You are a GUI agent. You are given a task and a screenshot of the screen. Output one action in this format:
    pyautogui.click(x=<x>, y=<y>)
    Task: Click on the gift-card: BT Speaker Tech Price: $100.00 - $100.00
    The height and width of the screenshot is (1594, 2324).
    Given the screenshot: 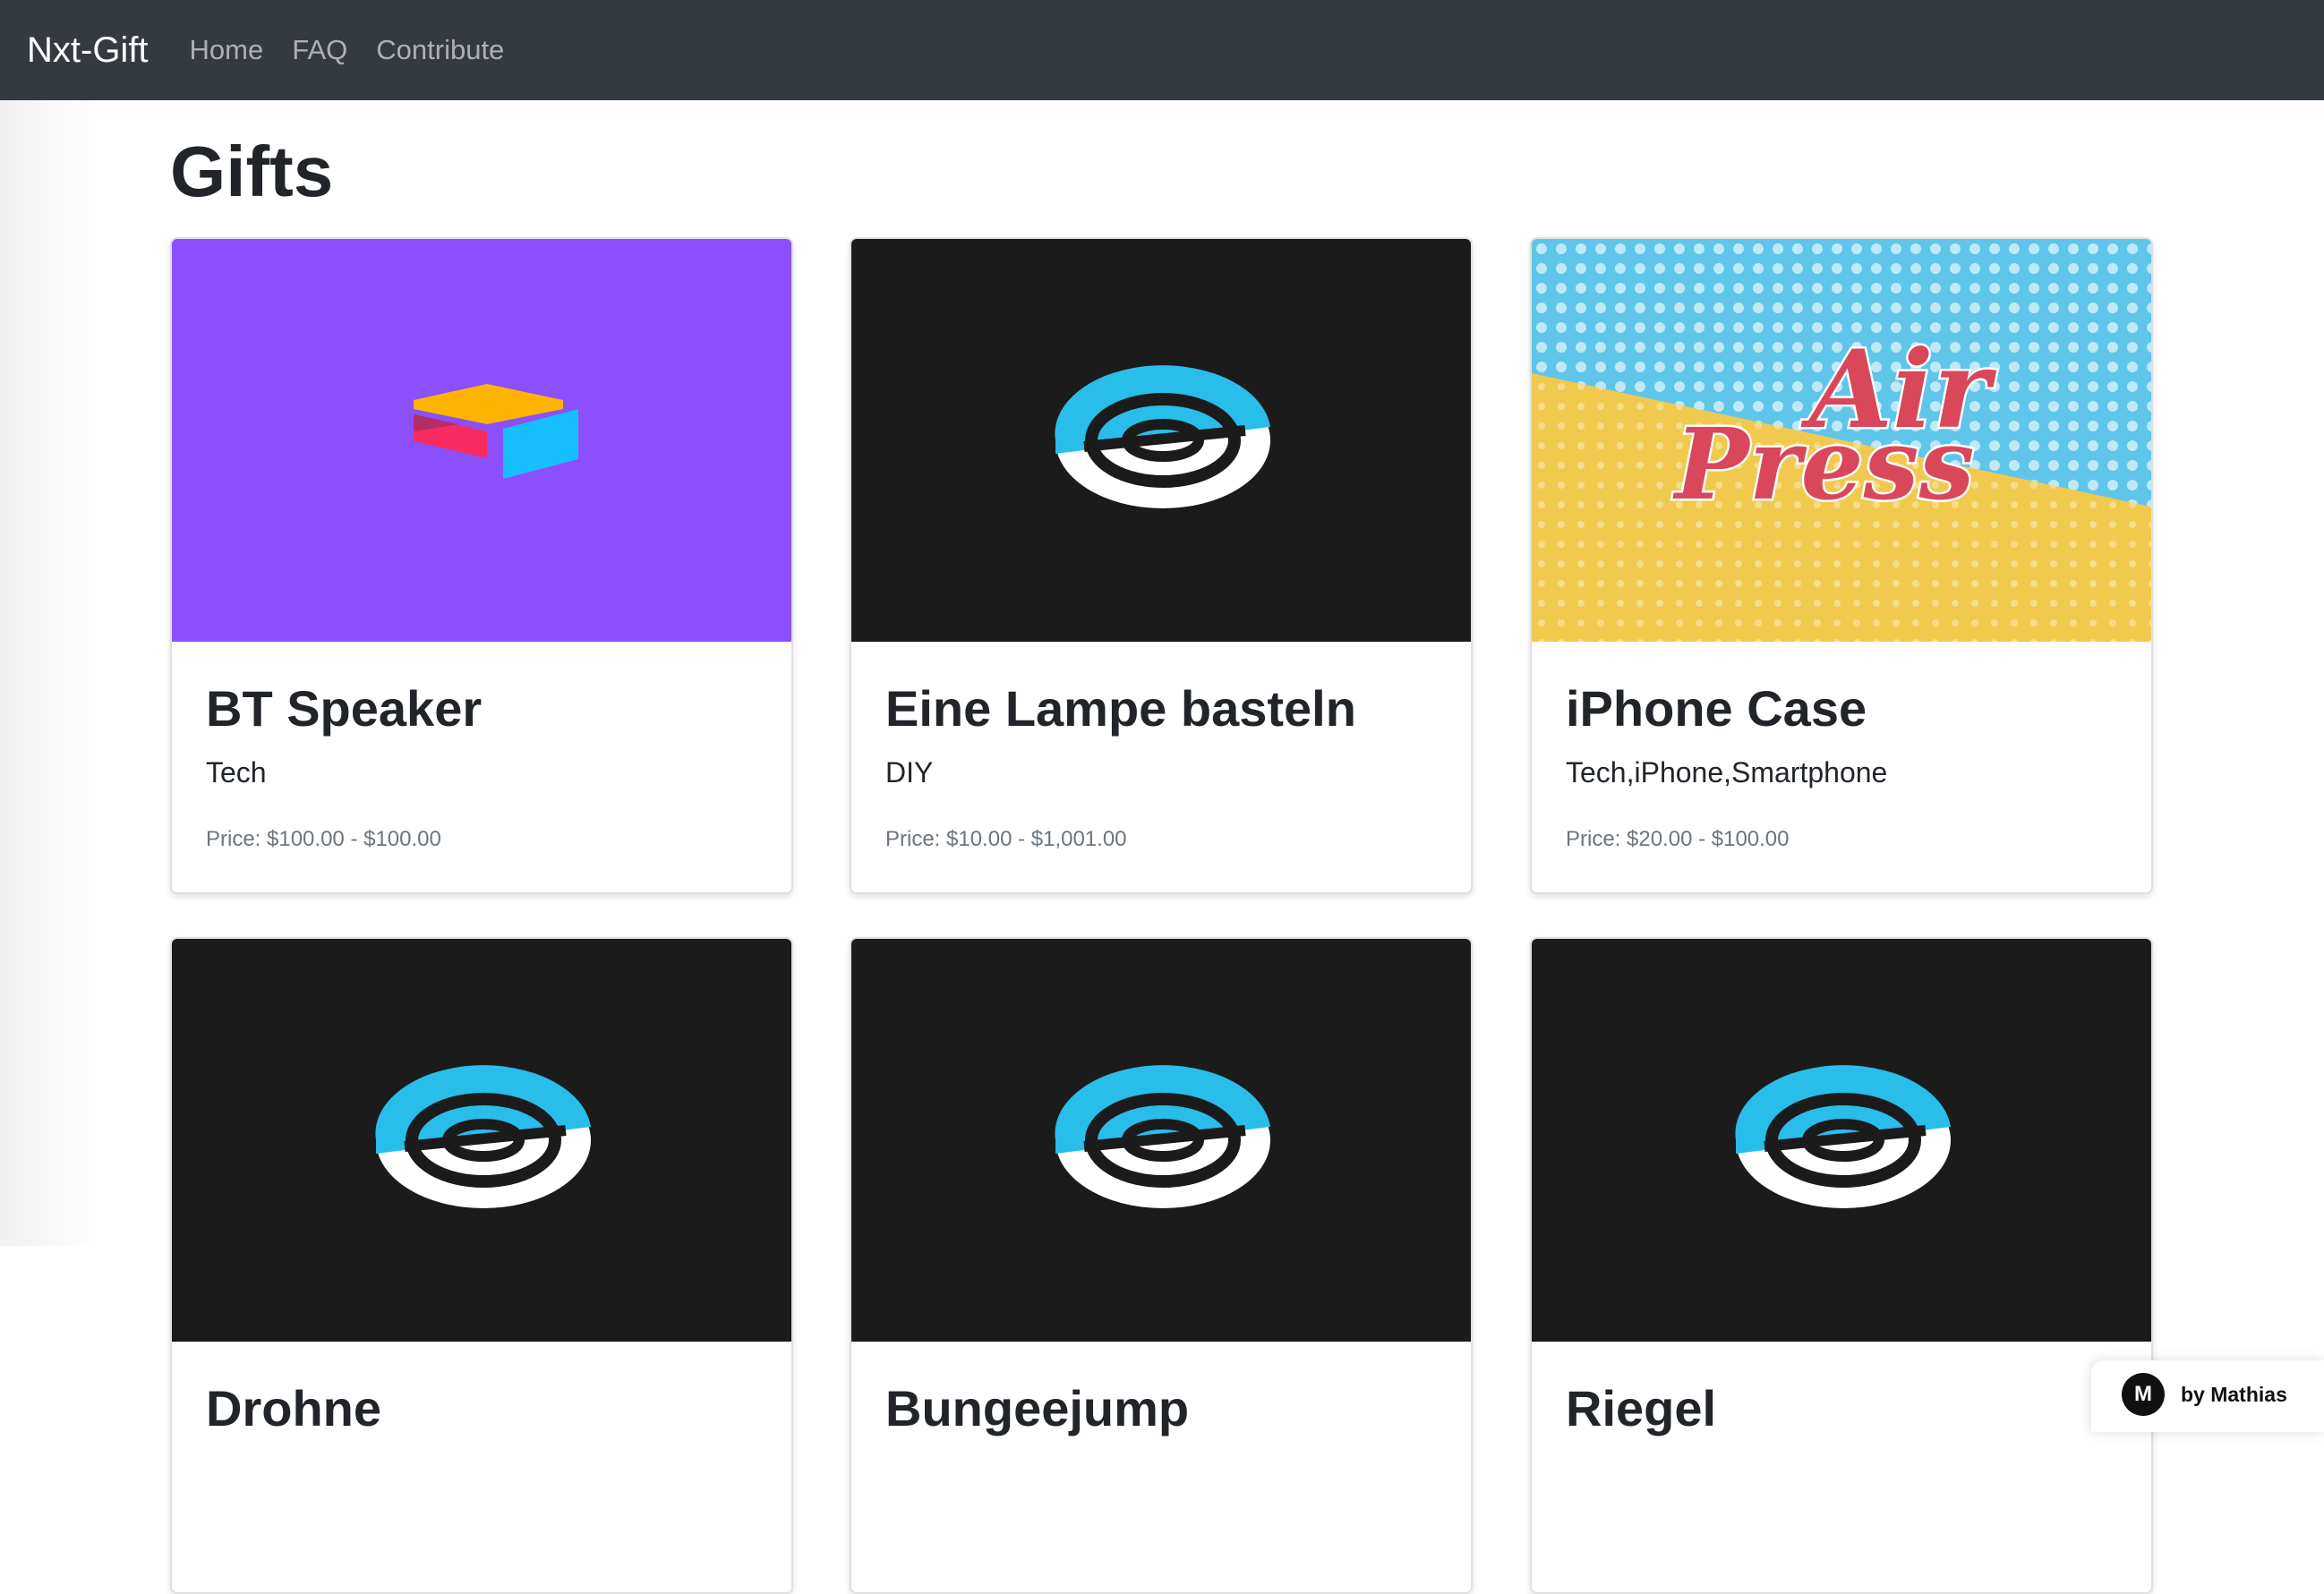 What is the action you would take?
    pyautogui.click(x=481, y=565)
    